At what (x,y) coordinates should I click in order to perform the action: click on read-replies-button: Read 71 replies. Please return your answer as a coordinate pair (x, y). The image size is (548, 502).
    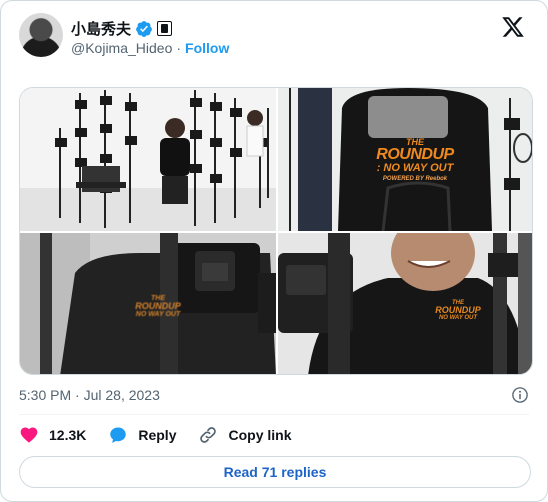
    Looking at the image, I should click on (275, 472).